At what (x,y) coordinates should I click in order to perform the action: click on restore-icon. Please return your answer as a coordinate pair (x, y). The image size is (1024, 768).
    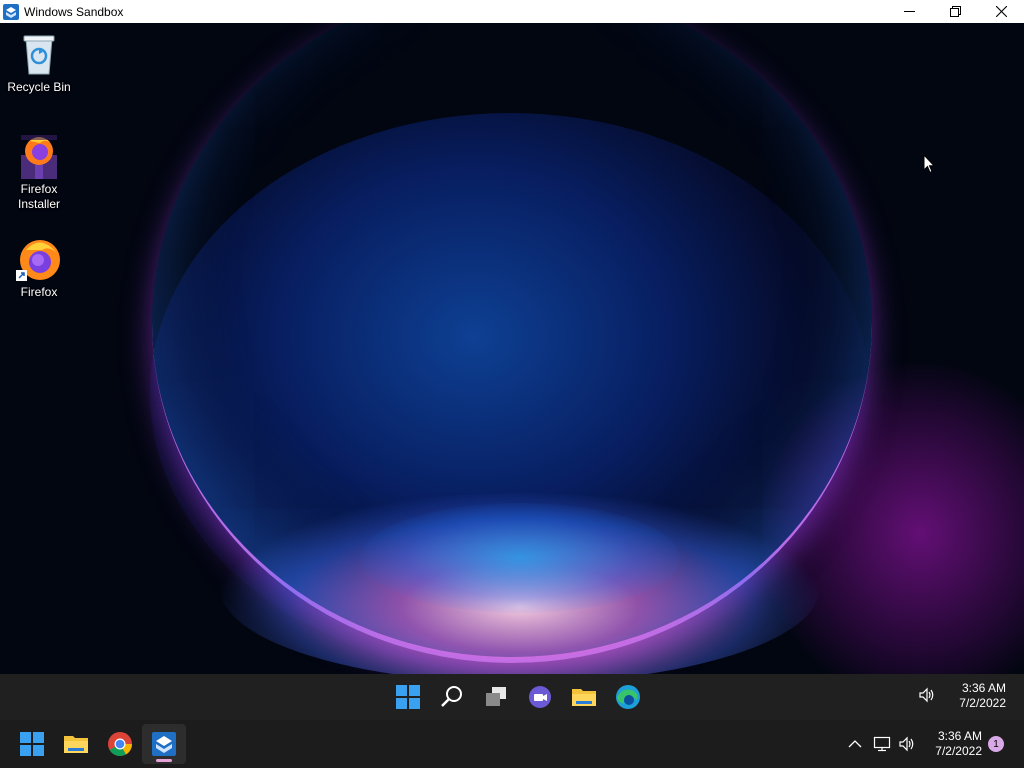
    Looking at the image, I should click on (955, 11).